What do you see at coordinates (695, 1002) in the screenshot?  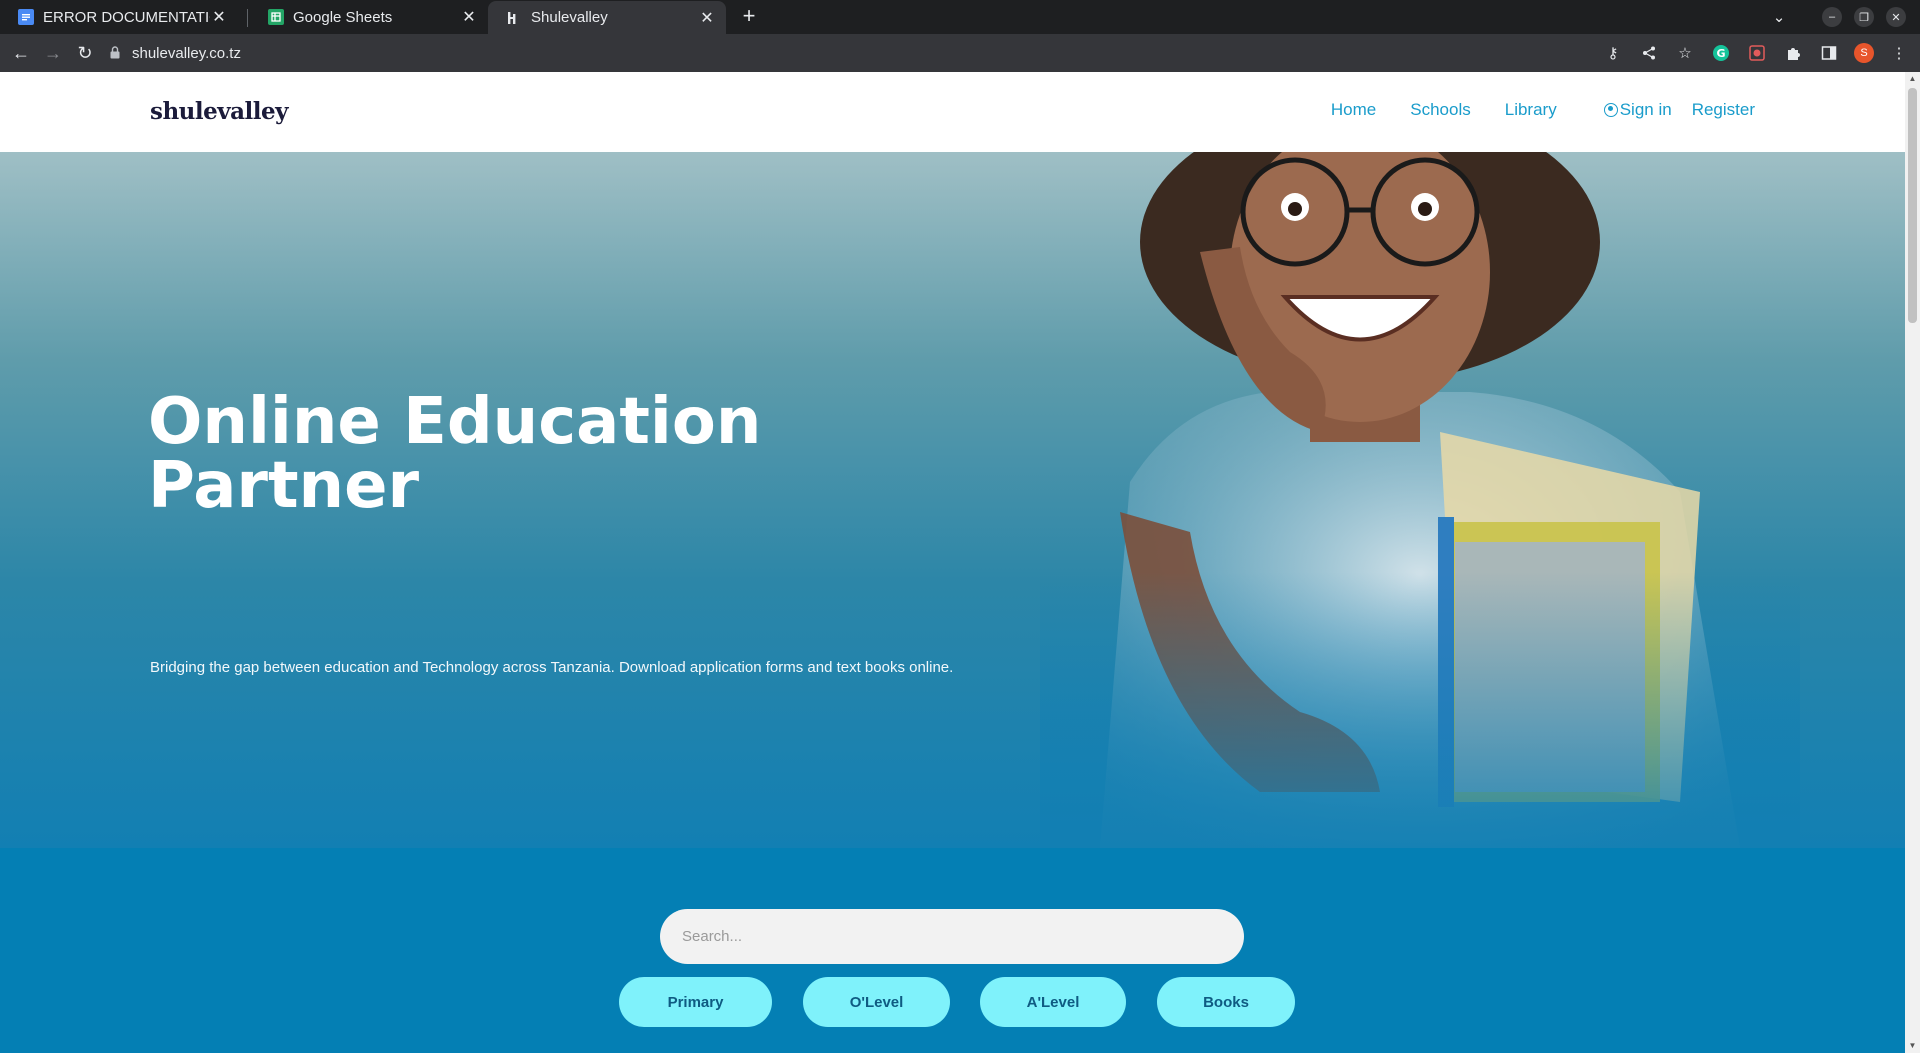 I see `category-primary-button: Primary` at bounding box center [695, 1002].